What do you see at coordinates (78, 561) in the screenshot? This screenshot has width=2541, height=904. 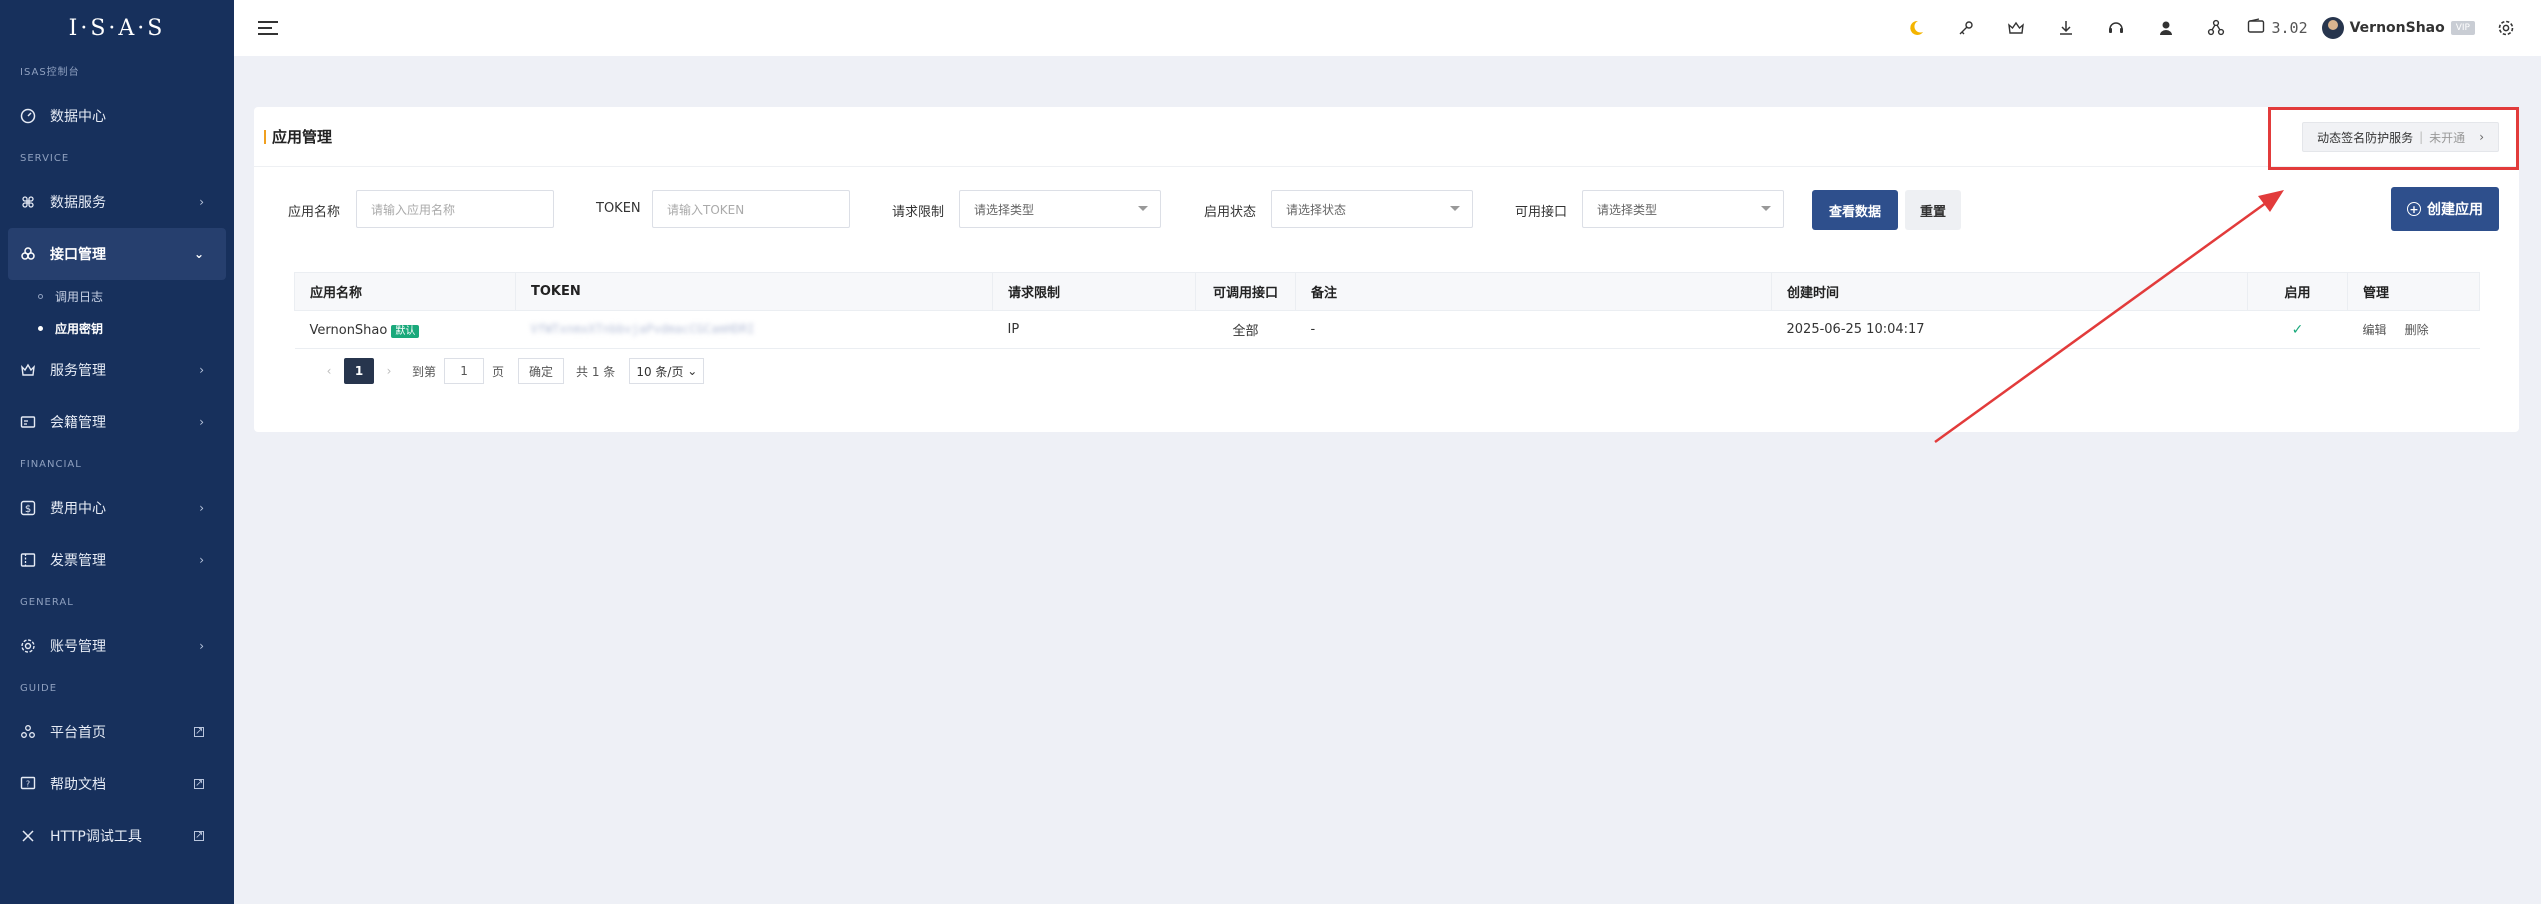 I see `sidebar-item-label: 发票管理` at bounding box center [78, 561].